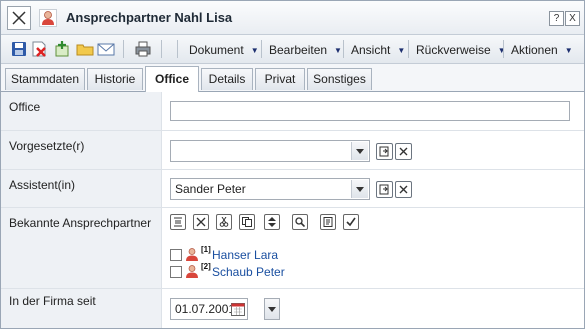 The width and height of the screenshot is (585, 329). What do you see at coordinates (81, 111) in the screenshot?
I see `office-label-cell: Office` at bounding box center [81, 111].